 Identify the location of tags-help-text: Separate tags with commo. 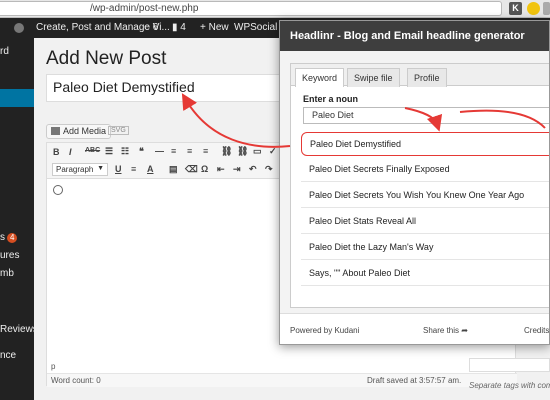
(509, 385).